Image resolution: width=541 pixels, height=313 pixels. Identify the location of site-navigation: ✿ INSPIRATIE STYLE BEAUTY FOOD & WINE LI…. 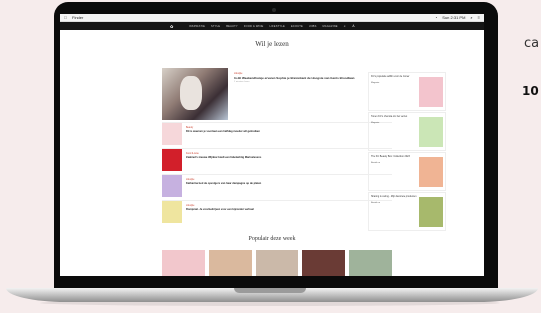
(272, 26).